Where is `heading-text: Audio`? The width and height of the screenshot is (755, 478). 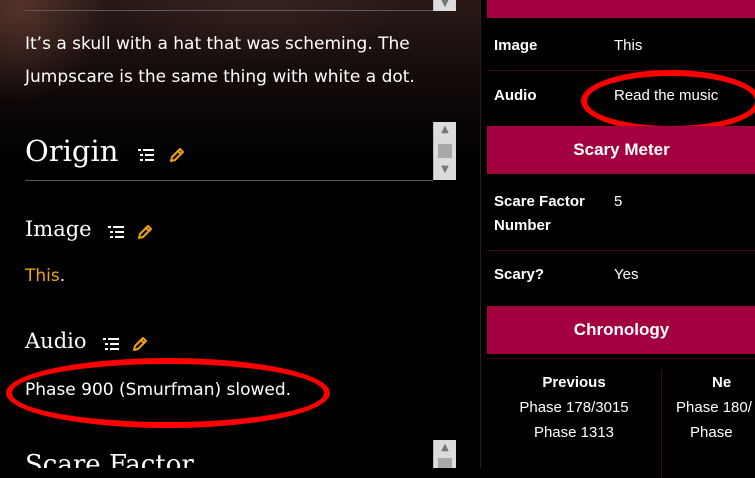 heading-text: Audio is located at coordinates (56, 341).